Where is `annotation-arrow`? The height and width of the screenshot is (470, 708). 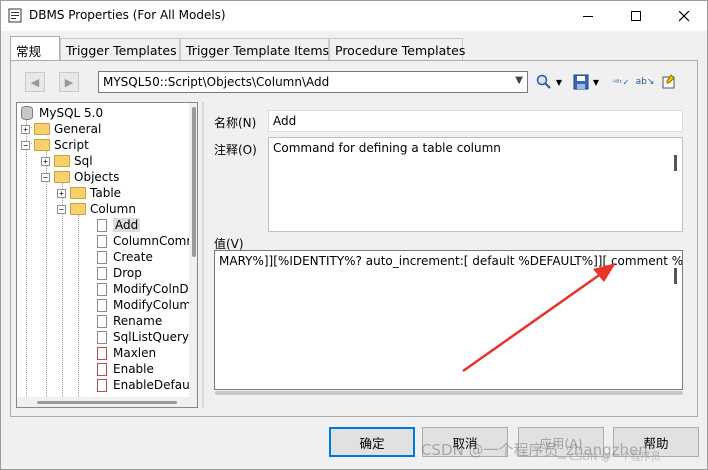
annotation-arrow is located at coordinates (539, 318).